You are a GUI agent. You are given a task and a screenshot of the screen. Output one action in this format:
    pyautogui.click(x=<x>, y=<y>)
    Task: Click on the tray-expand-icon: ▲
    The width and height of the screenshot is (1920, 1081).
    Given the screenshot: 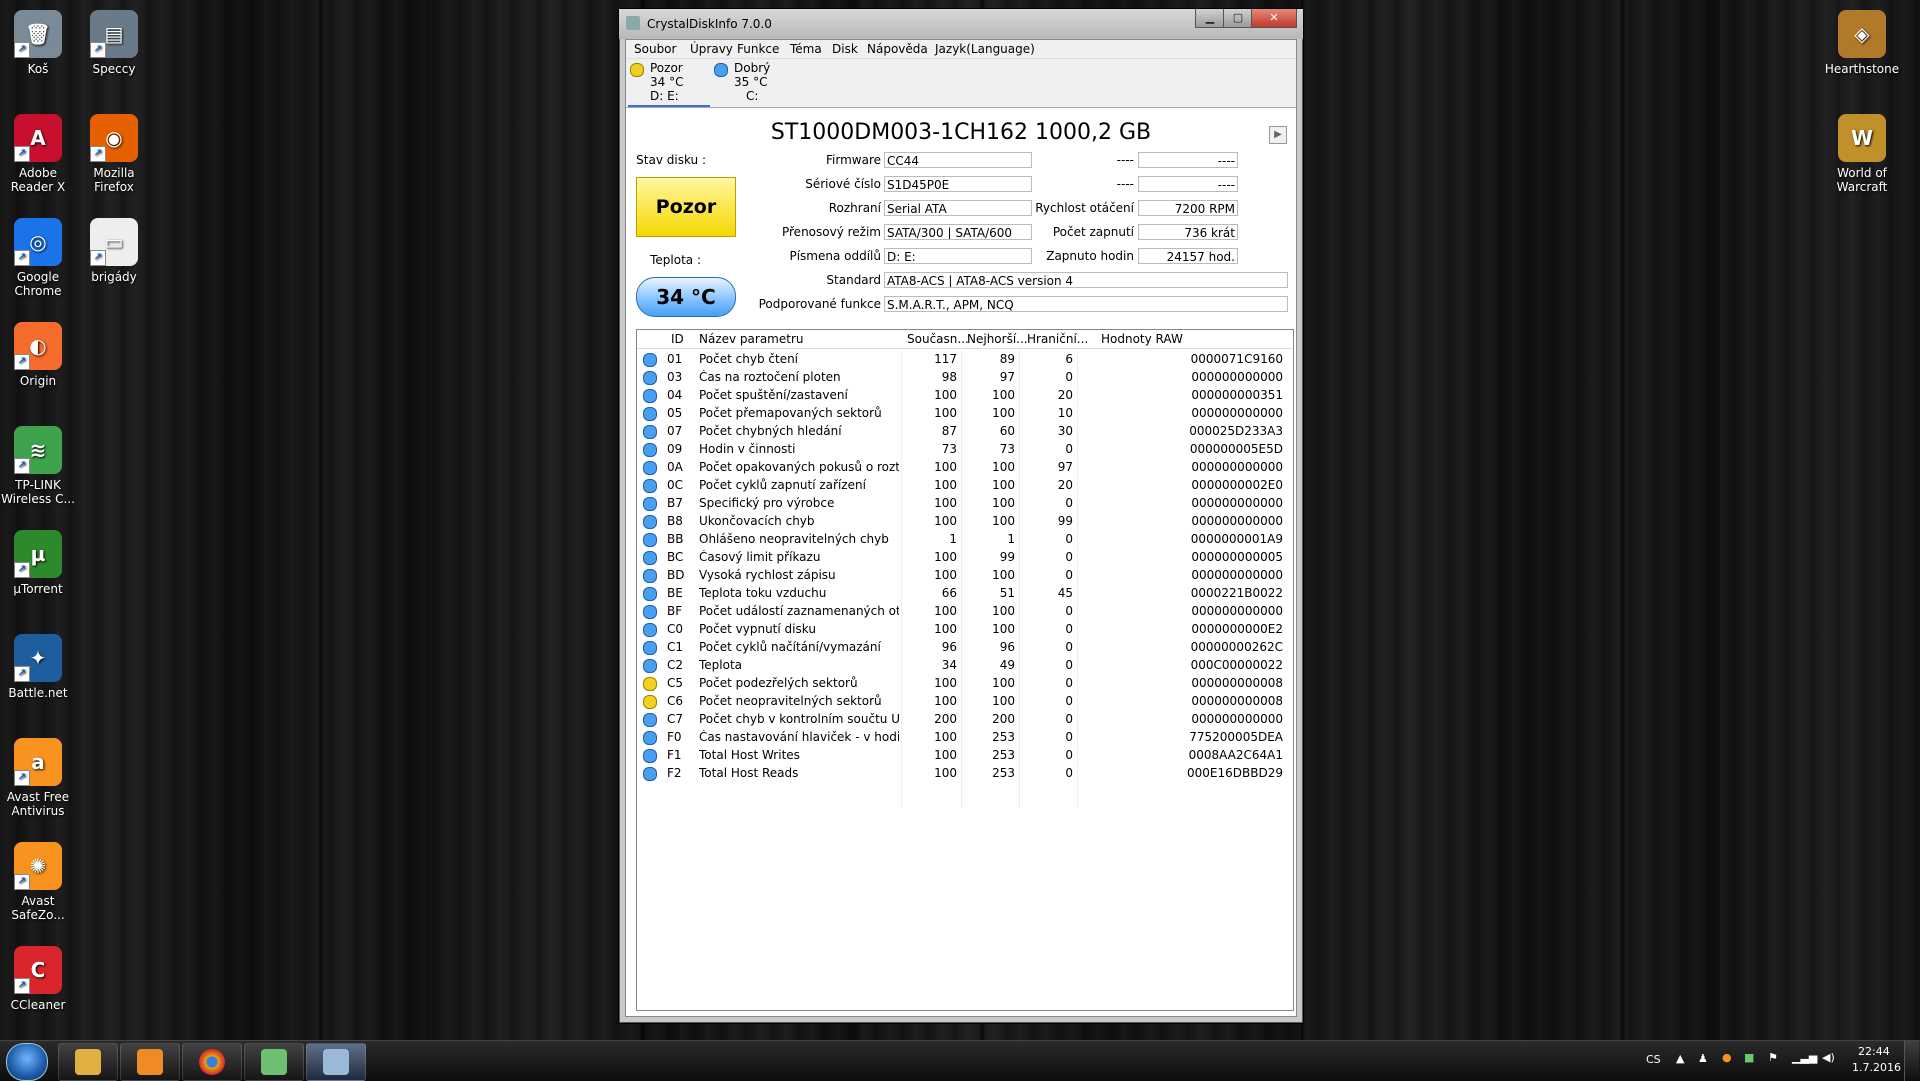 What is the action you would take?
    pyautogui.click(x=1680, y=1058)
    